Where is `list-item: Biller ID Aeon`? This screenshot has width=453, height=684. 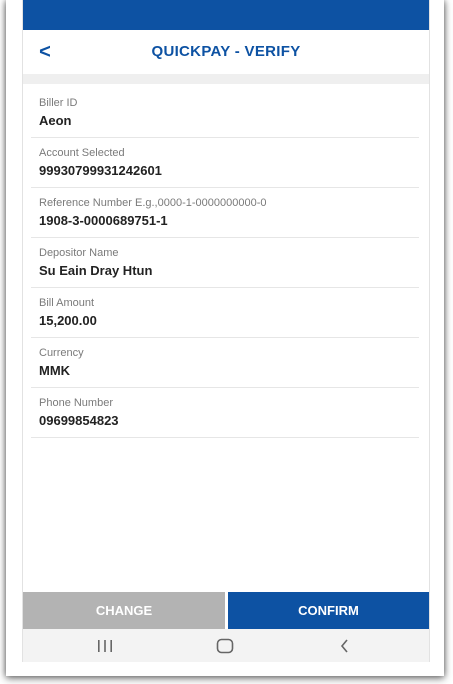 list-item: Biller ID Aeon is located at coordinates (225, 113).